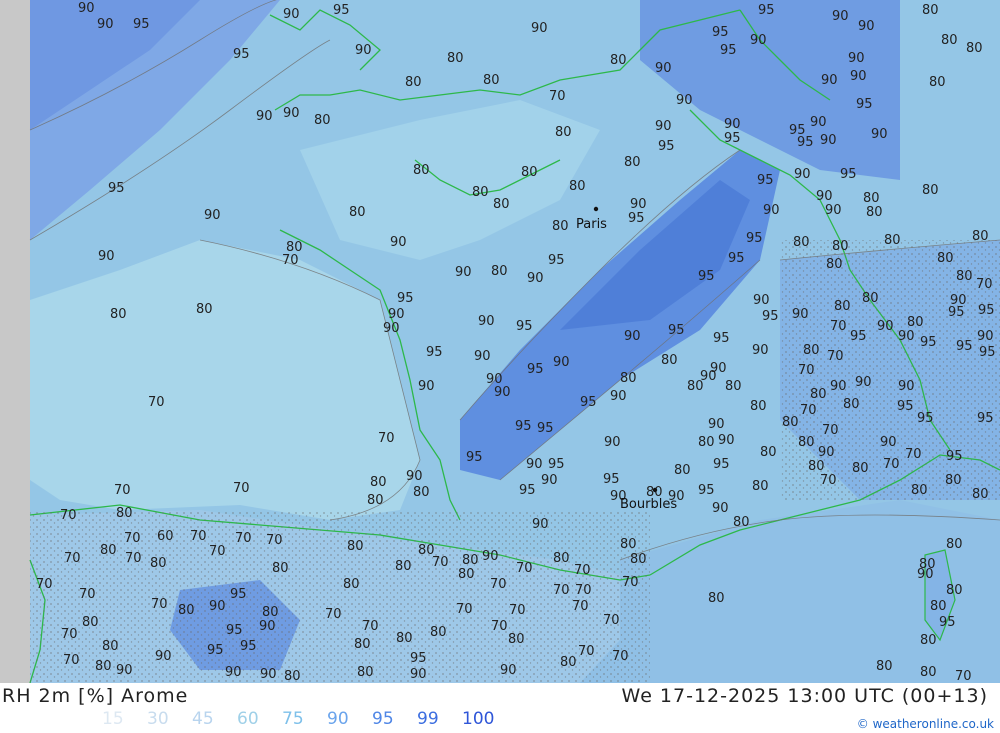 Image resolution: width=1000 pixels, height=733 pixels. Describe the element at coordinates (113, 719) in the screenshot. I see `legend-value: 15` at that location.